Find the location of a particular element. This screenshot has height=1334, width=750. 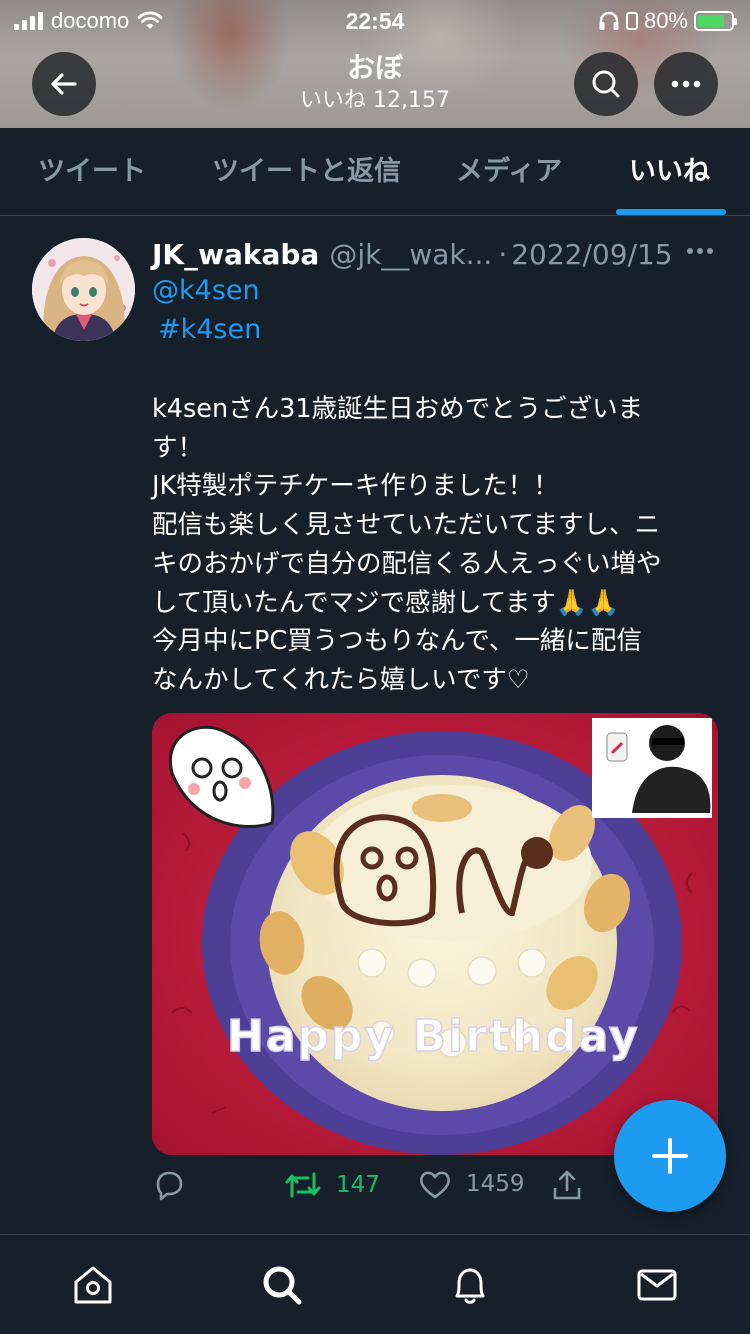

header-more-button is located at coordinates (686, 84).